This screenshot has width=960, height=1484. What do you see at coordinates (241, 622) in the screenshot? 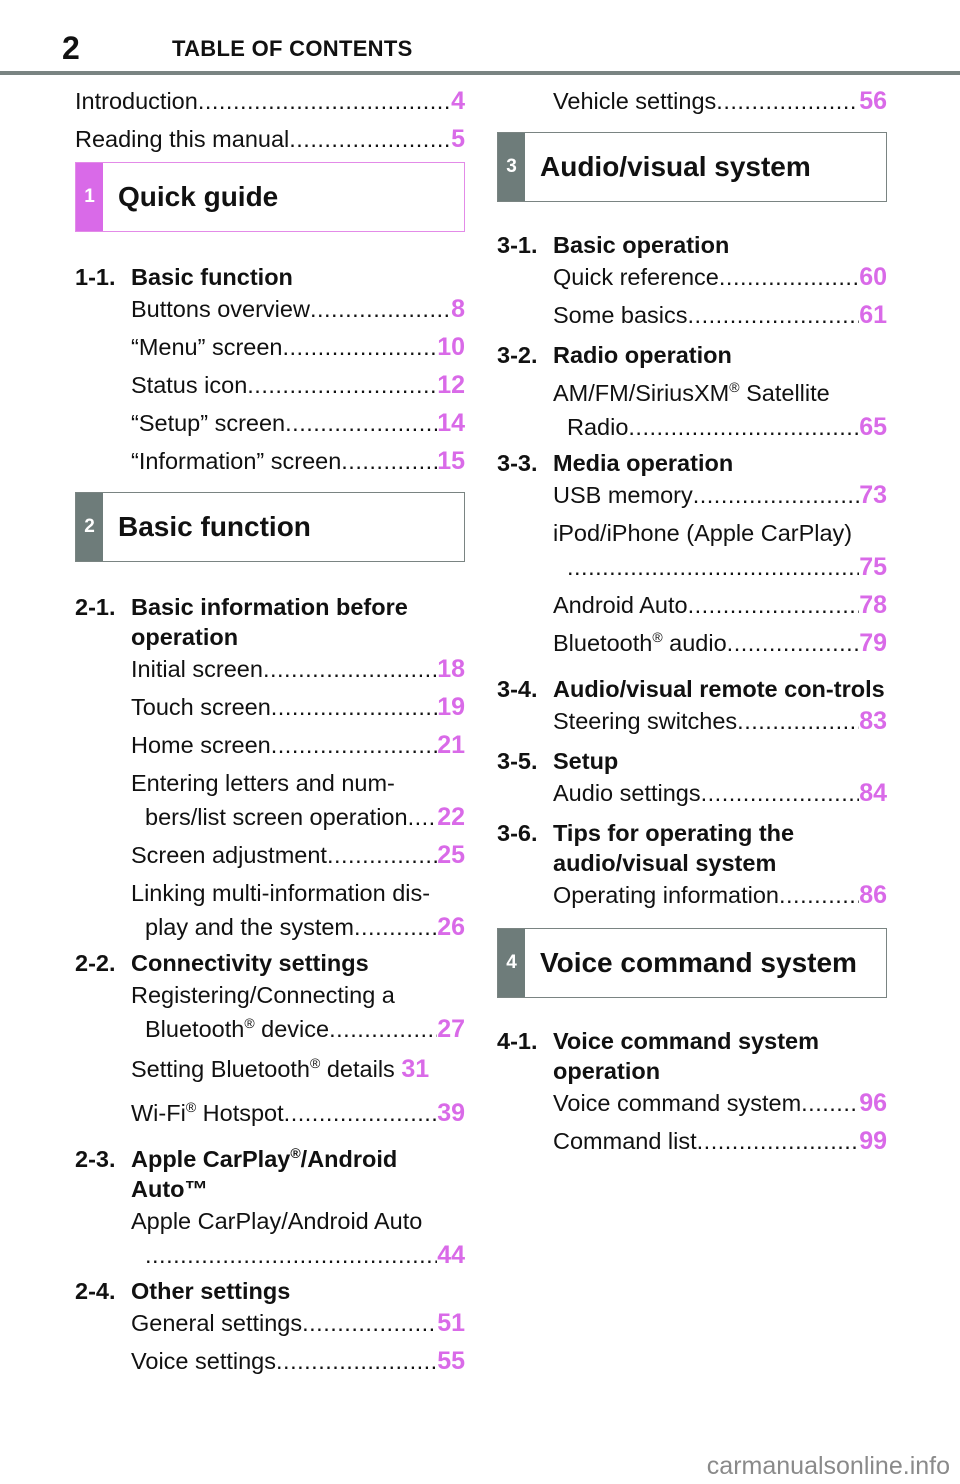
I see `chapter-heading: 2-1. Basic information before operation` at bounding box center [241, 622].